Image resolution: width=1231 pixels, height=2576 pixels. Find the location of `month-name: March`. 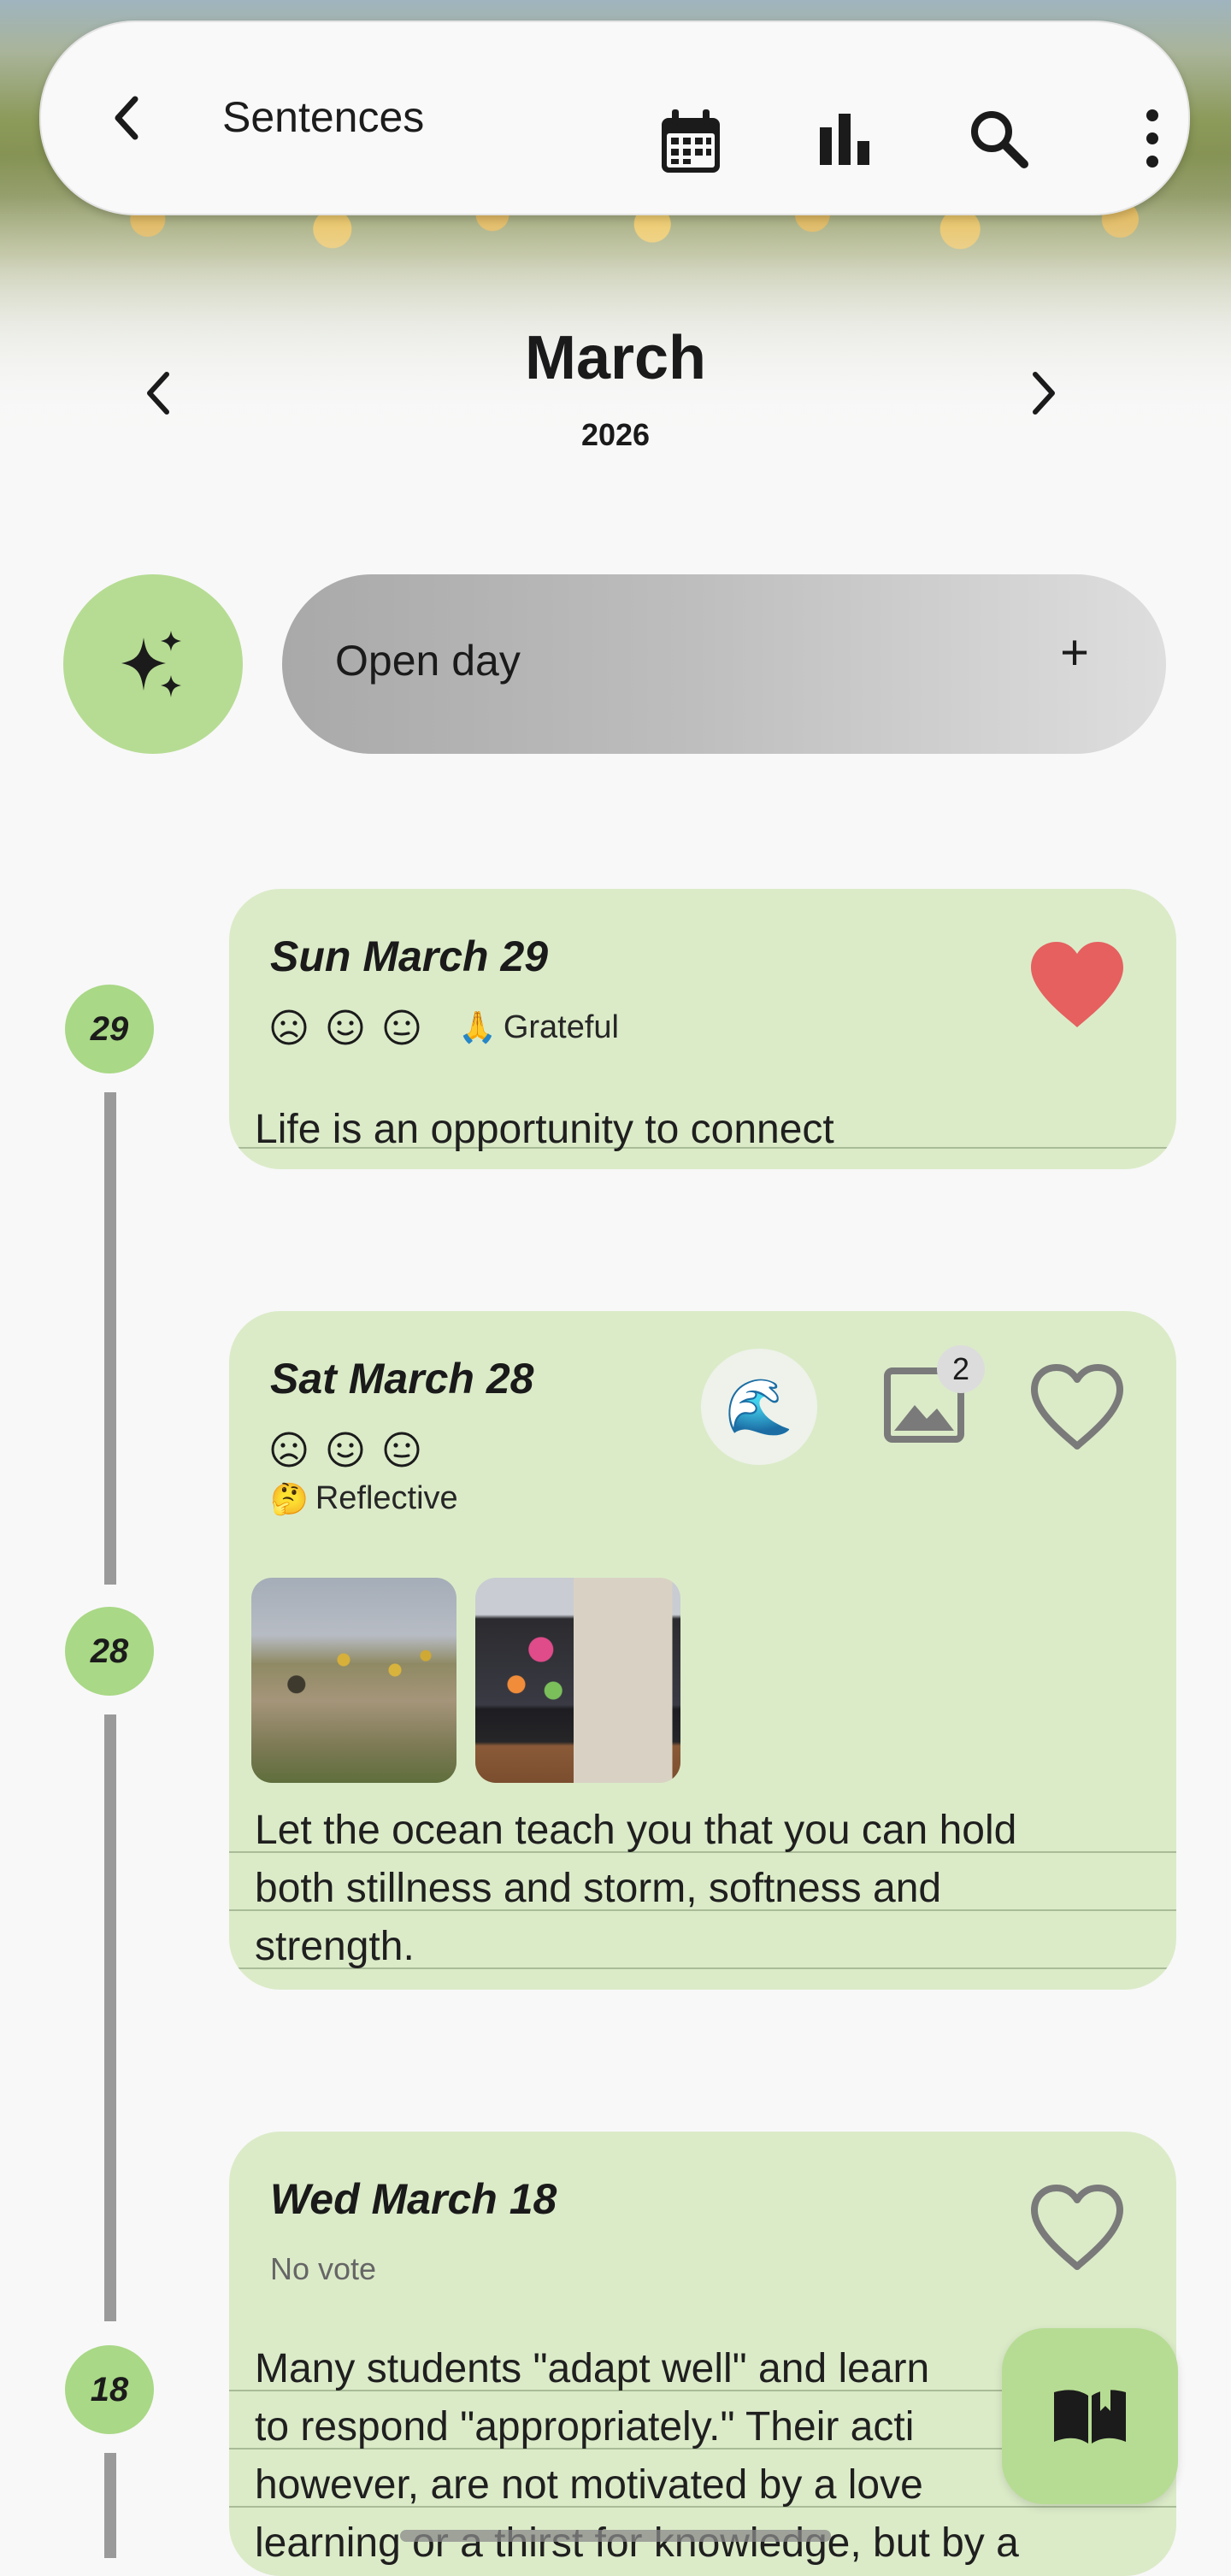

month-name: March is located at coordinates (615, 358).